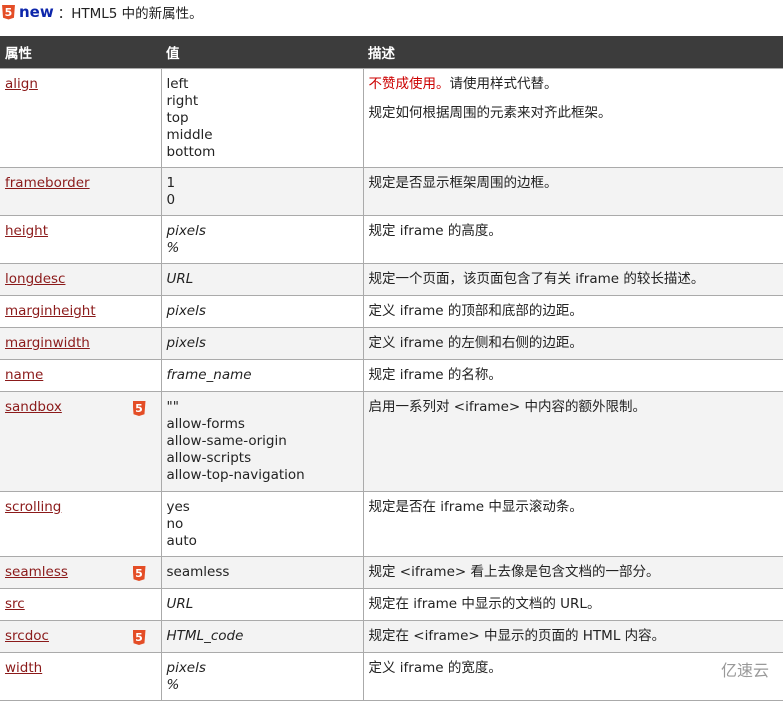 The image size is (783, 701). What do you see at coordinates (572, 239) in the screenshot?
I see `description-cell: 规定 iframe 的高度。` at bounding box center [572, 239].